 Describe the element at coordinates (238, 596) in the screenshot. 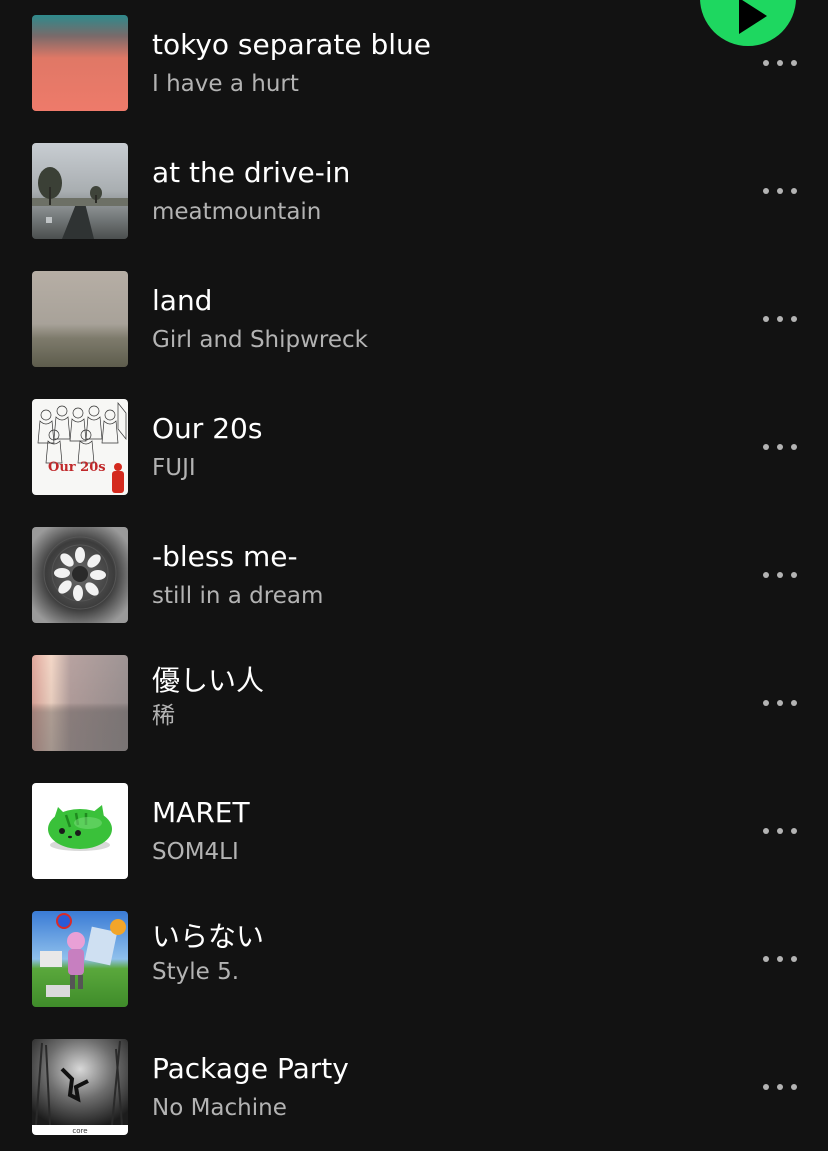

I see `track-artist: still in a dream` at that location.